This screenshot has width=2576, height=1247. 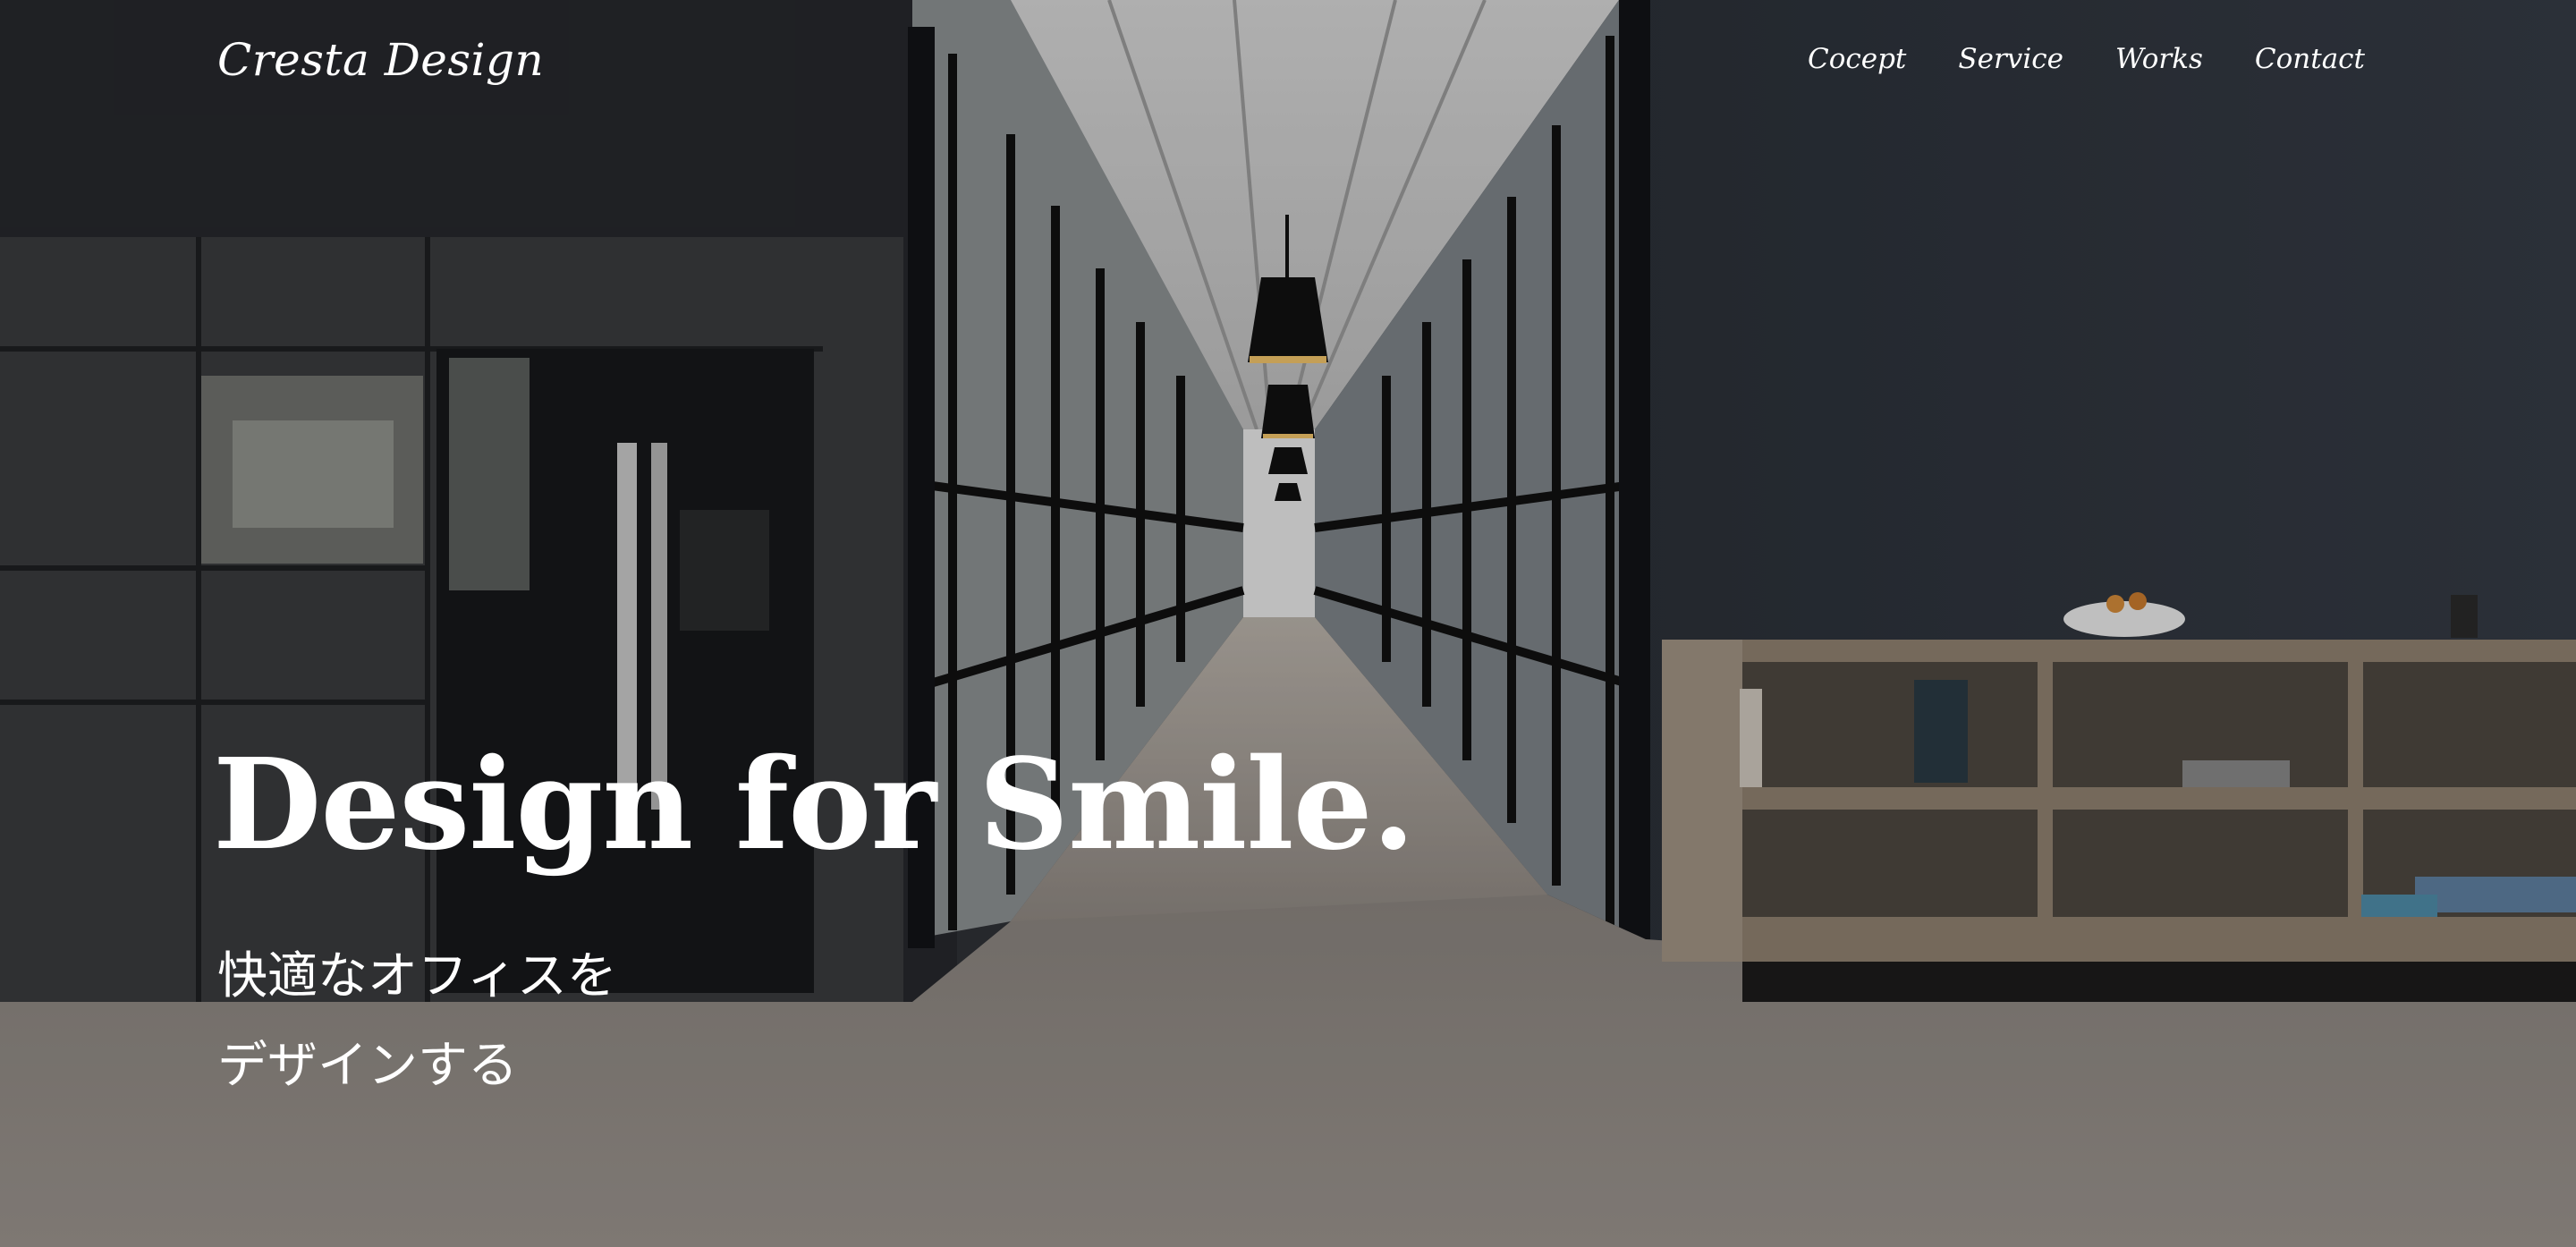 I want to click on hero-subcopy-line-1: 快適なオフィスを, so click(x=417, y=976).